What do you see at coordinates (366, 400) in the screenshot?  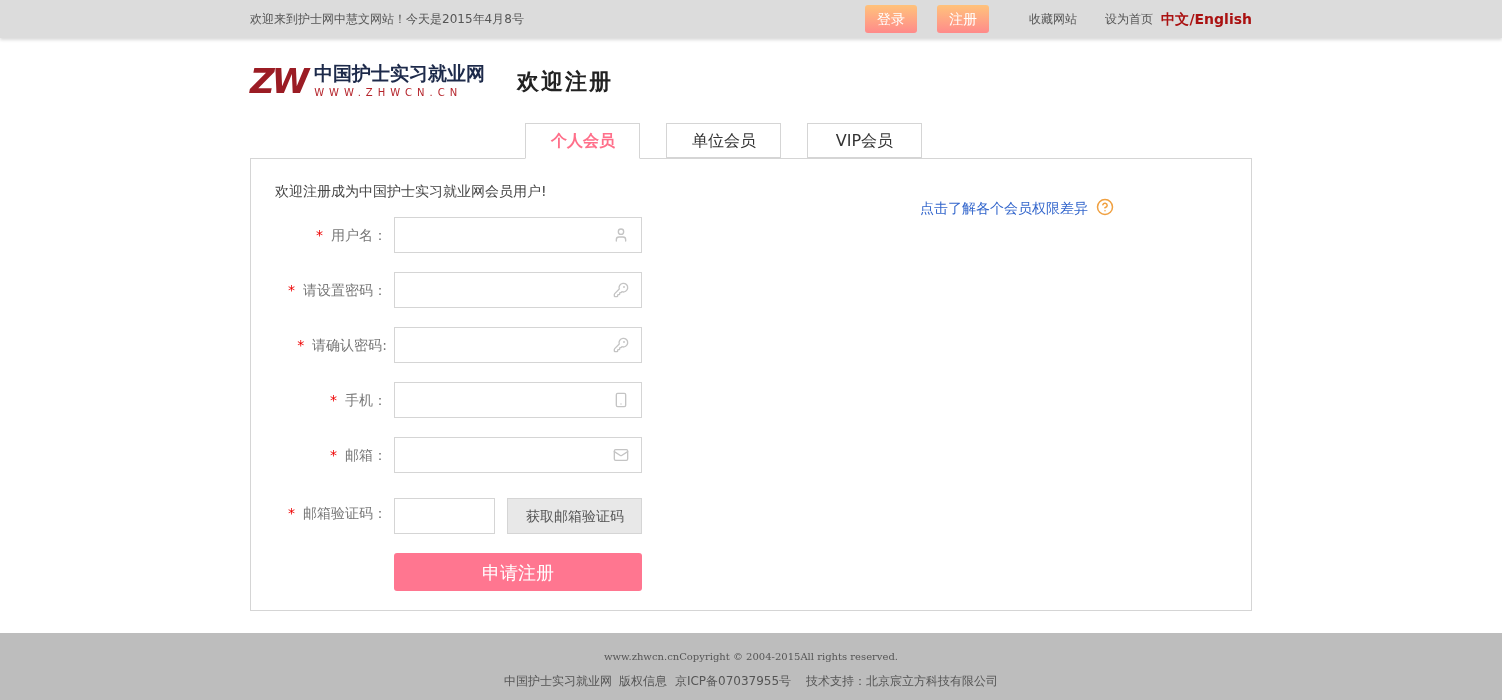 I see `field-label: 手机：` at bounding box center [366, 400].